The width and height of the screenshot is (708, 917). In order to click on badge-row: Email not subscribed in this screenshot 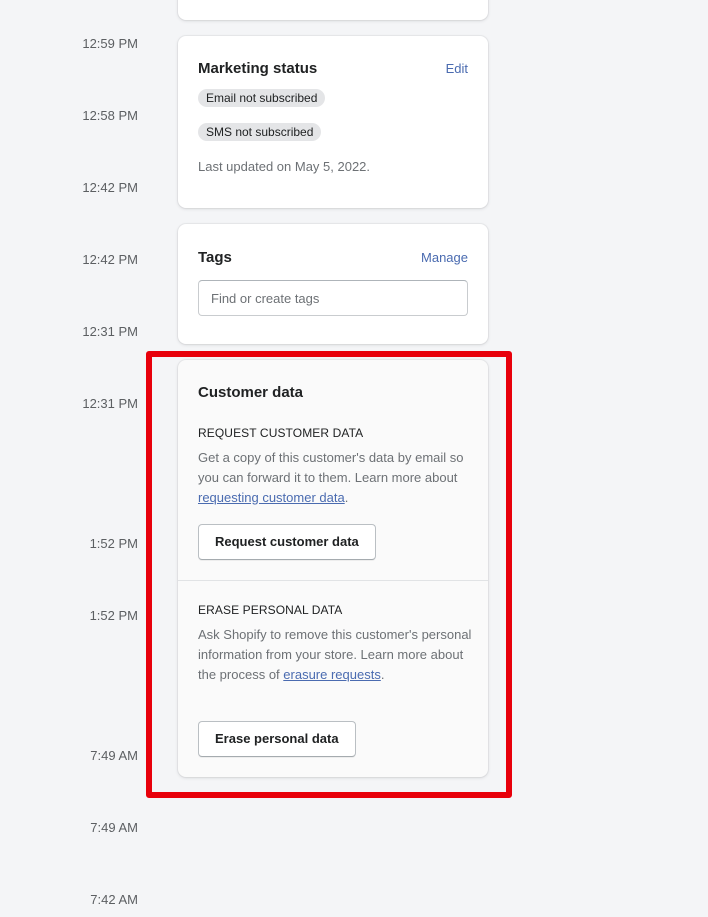, I will do `click(333, 98)`.